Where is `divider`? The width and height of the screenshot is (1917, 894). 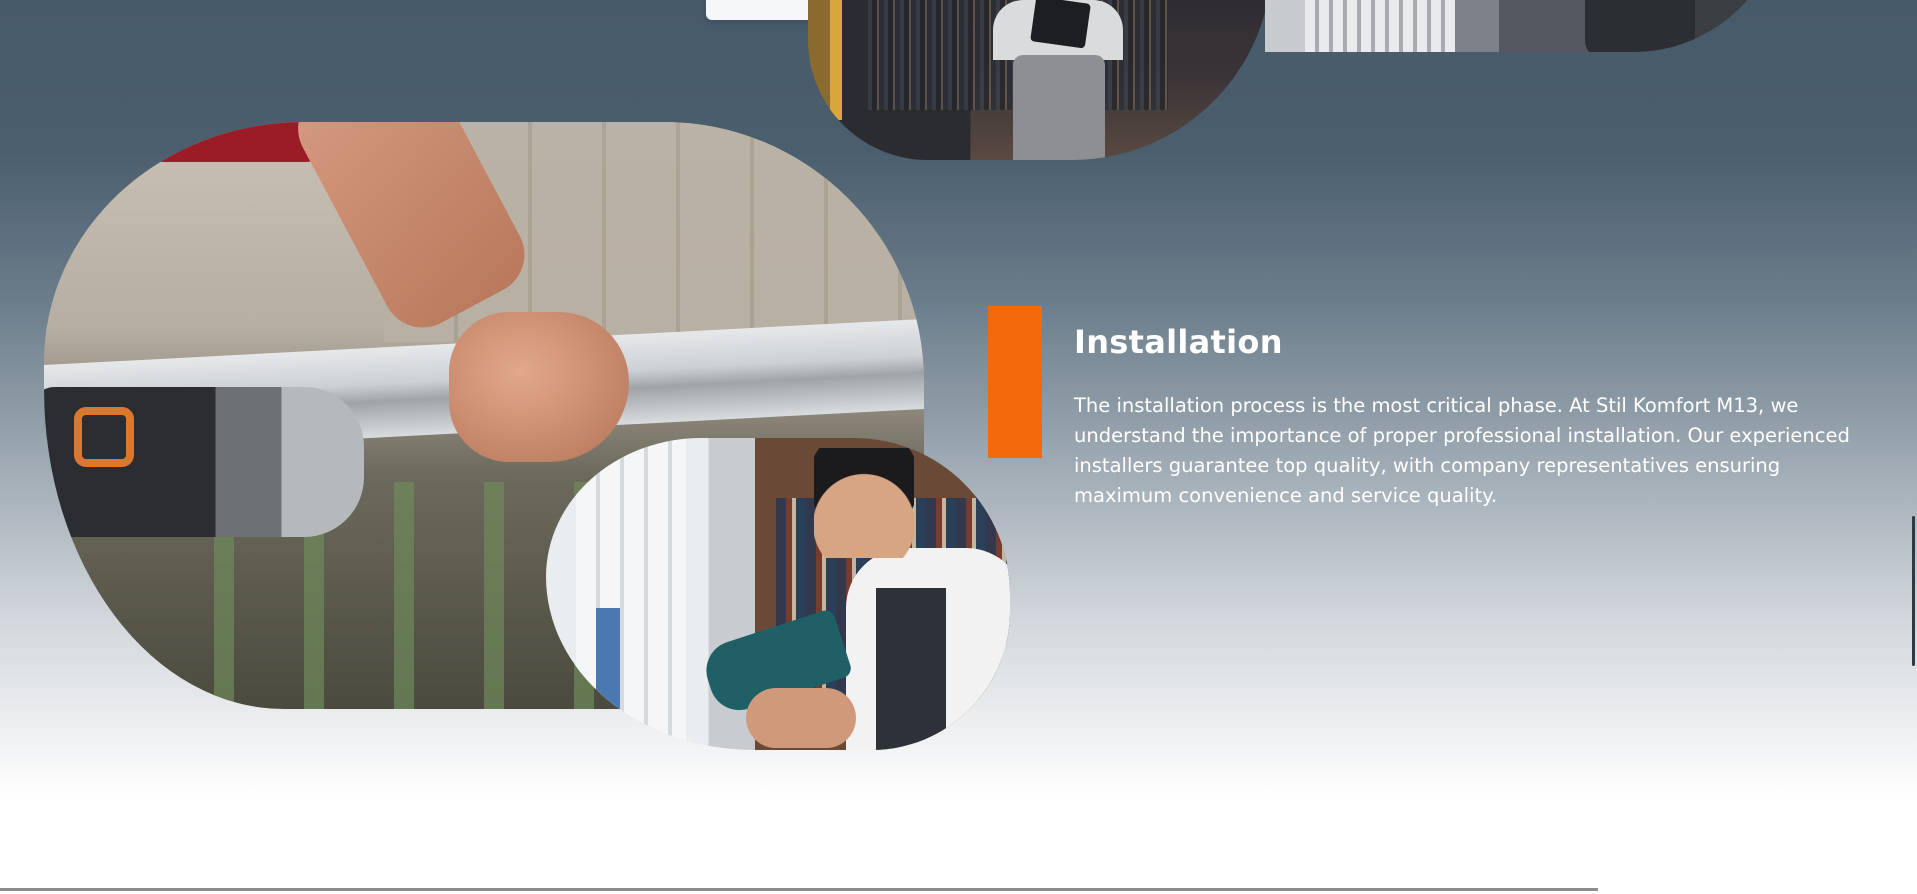
divider is located at coordinates (799, 889).